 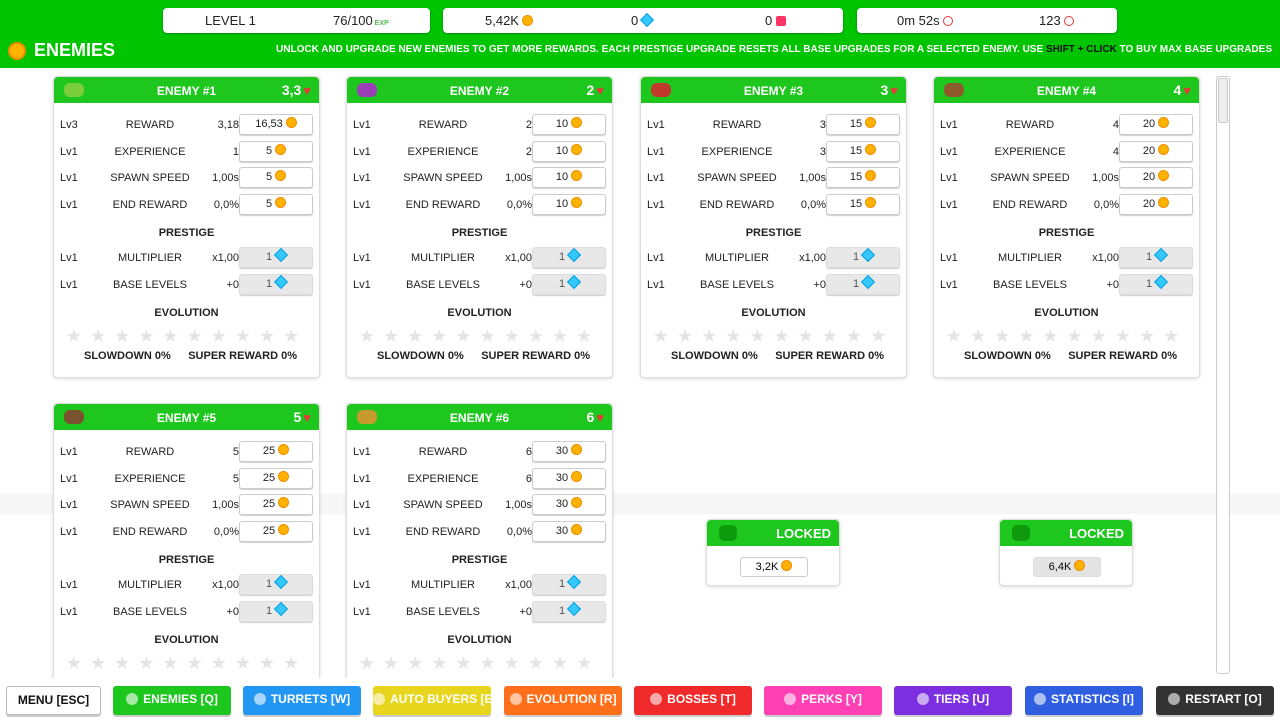 What do you see at coordinates (502, 20) in the screenshot?
I see `coins-value: 5,42K` at bounding box center [502, 20].